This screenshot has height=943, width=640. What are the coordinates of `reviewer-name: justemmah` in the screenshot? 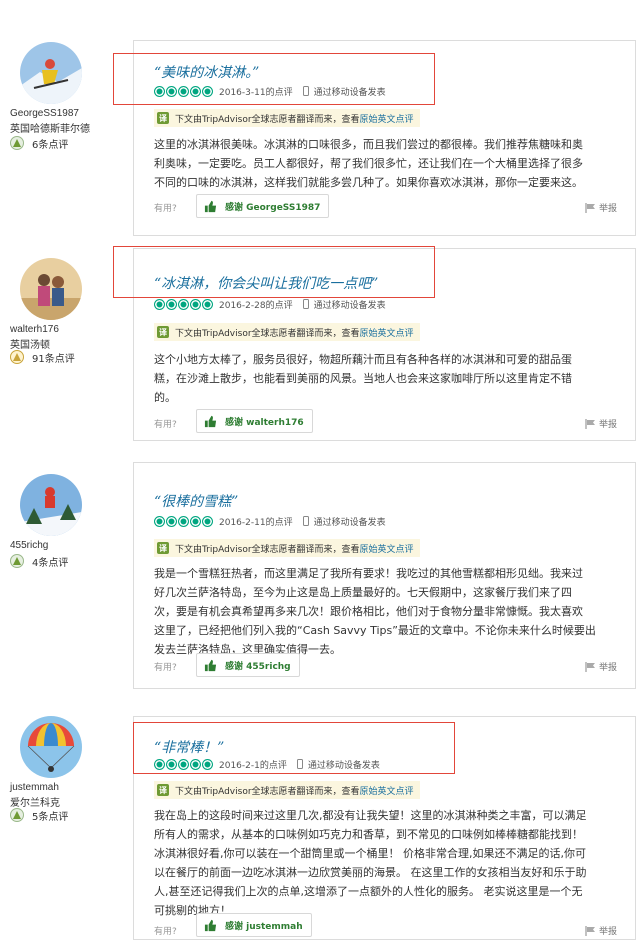 It's located at (34, 787).